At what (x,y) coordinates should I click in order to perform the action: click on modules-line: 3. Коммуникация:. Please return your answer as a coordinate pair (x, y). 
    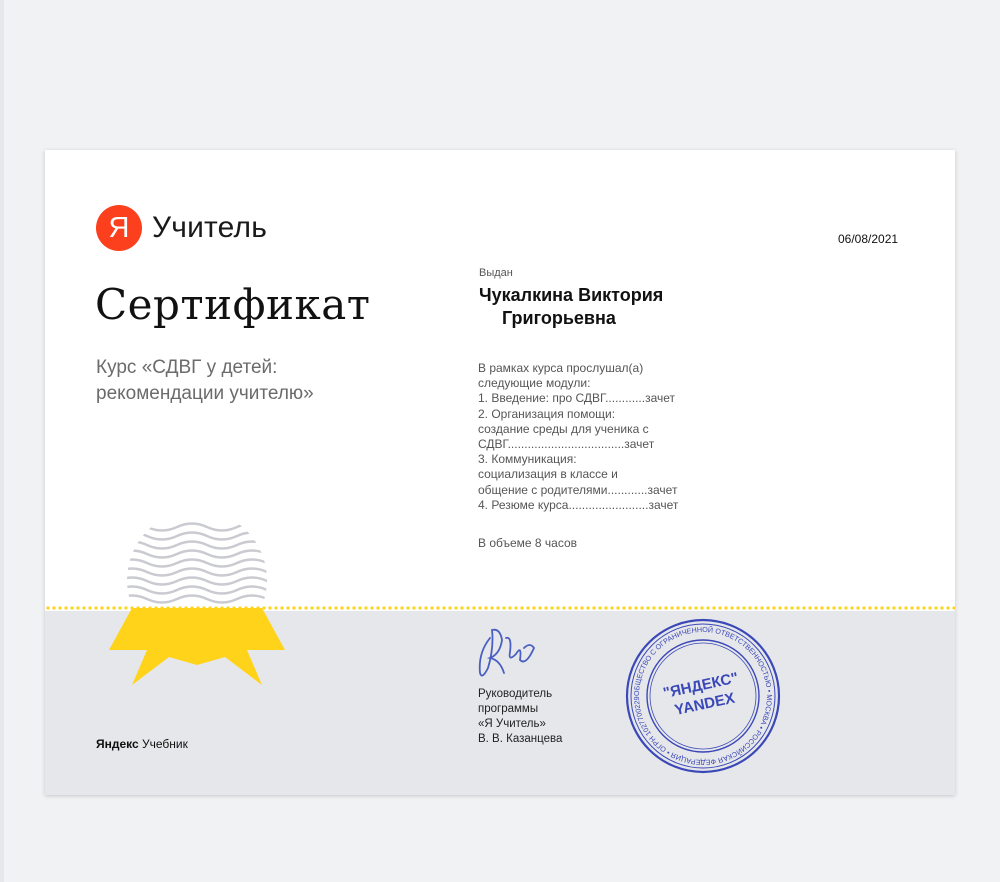
    Looking at the image, I should click on (527, 459).